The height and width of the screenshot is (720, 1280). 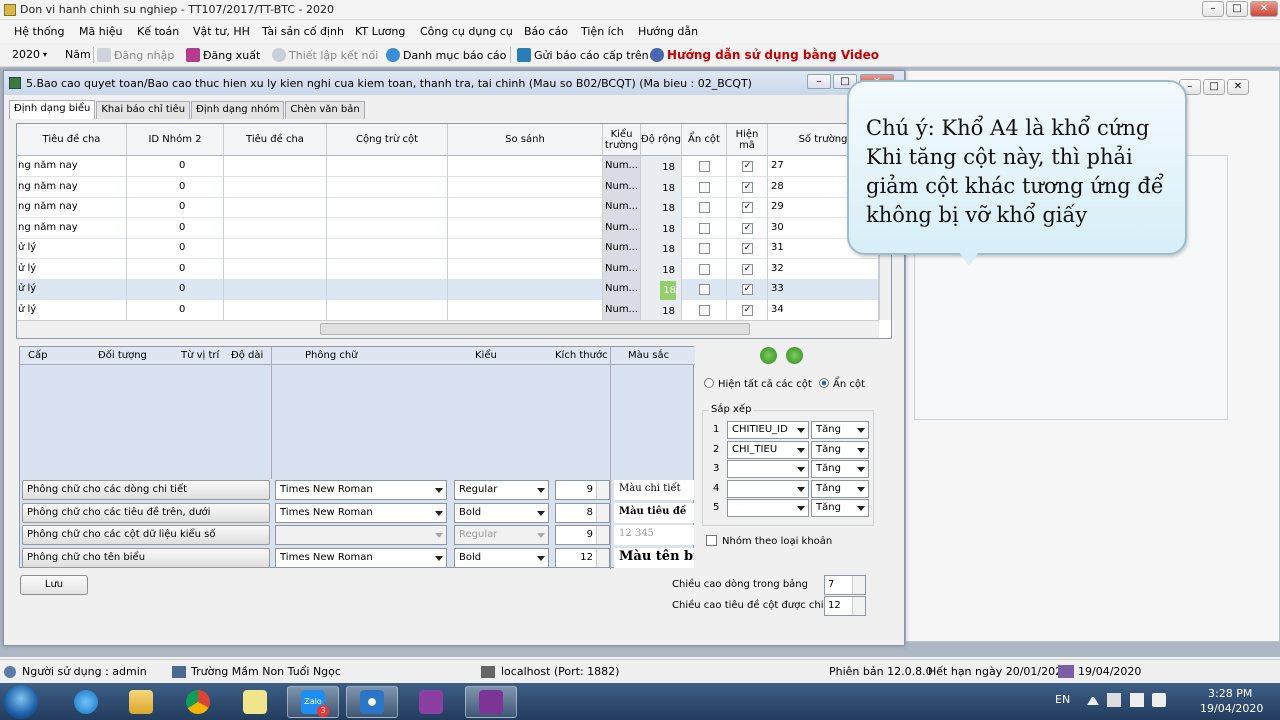 I want to click on send-report-button: Gửi báo cáo cấp trên, so click(x=583, y=55).